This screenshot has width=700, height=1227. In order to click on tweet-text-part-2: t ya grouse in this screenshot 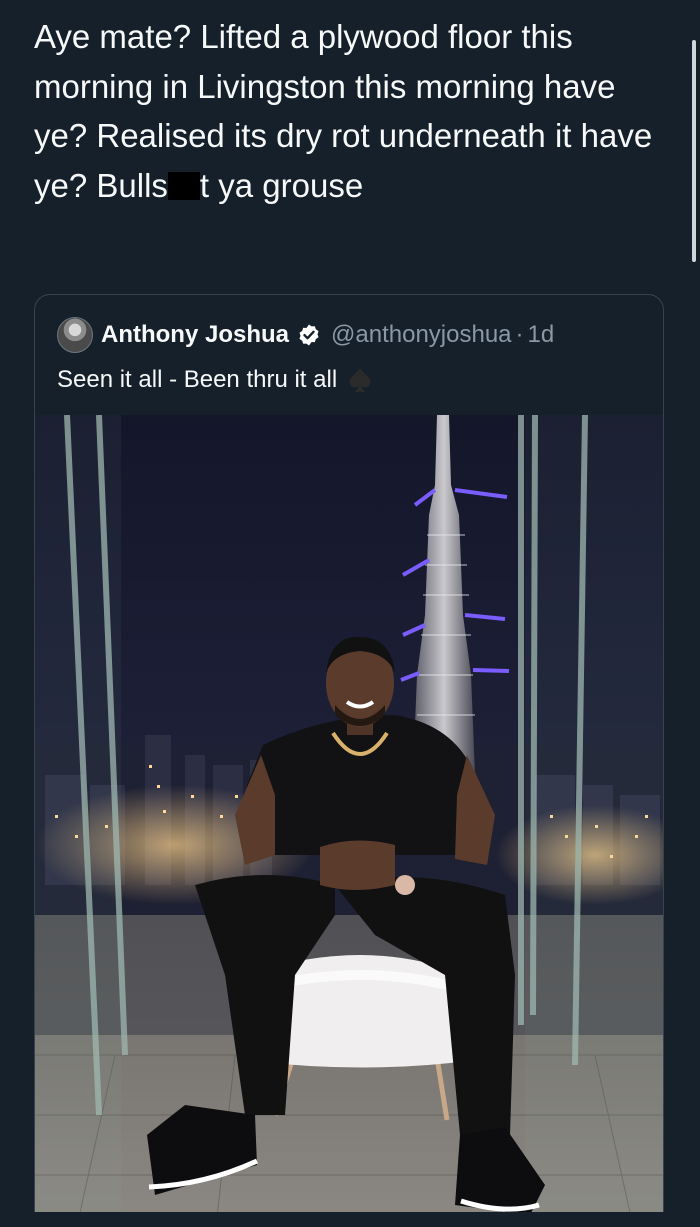, I will do `click(281, 185)`.